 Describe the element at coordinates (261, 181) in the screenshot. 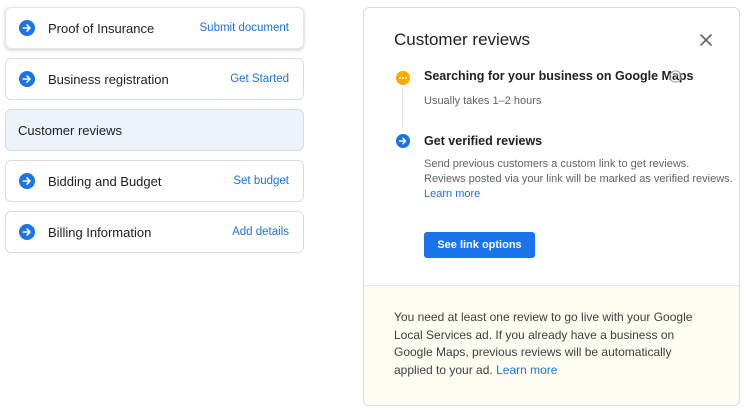

I see `set-budget-link: Set budget` at that location.